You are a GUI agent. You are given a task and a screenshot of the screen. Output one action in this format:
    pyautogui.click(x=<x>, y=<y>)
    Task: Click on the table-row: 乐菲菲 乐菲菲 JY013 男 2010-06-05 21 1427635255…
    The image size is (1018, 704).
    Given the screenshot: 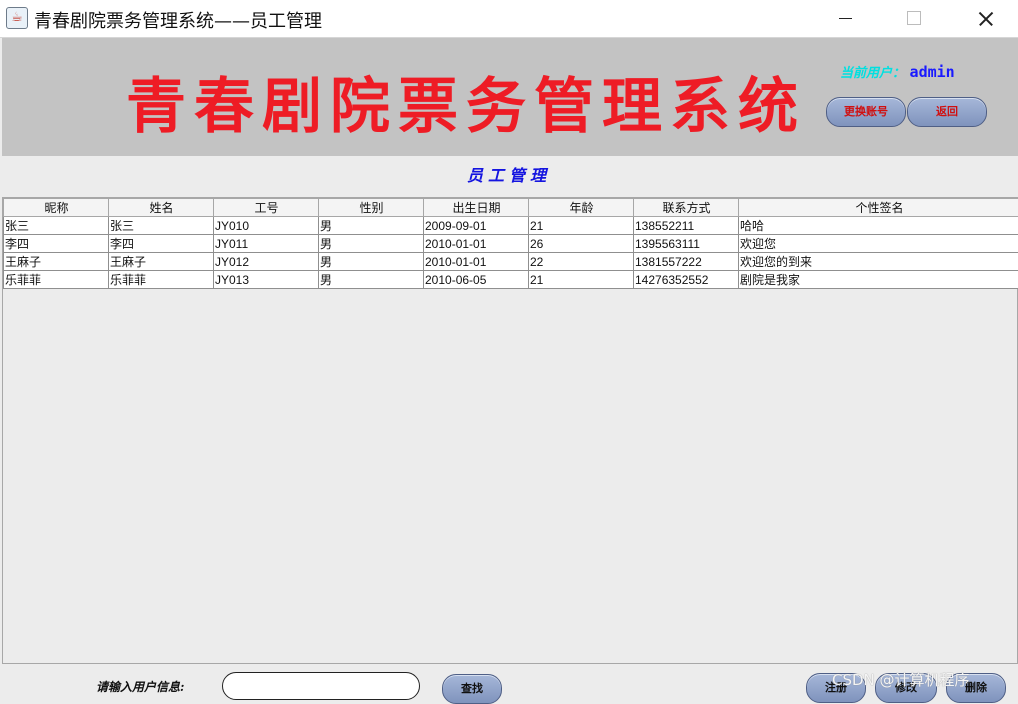 What is the action you would take?
    pyautogui.click(x=511, y=280)
    